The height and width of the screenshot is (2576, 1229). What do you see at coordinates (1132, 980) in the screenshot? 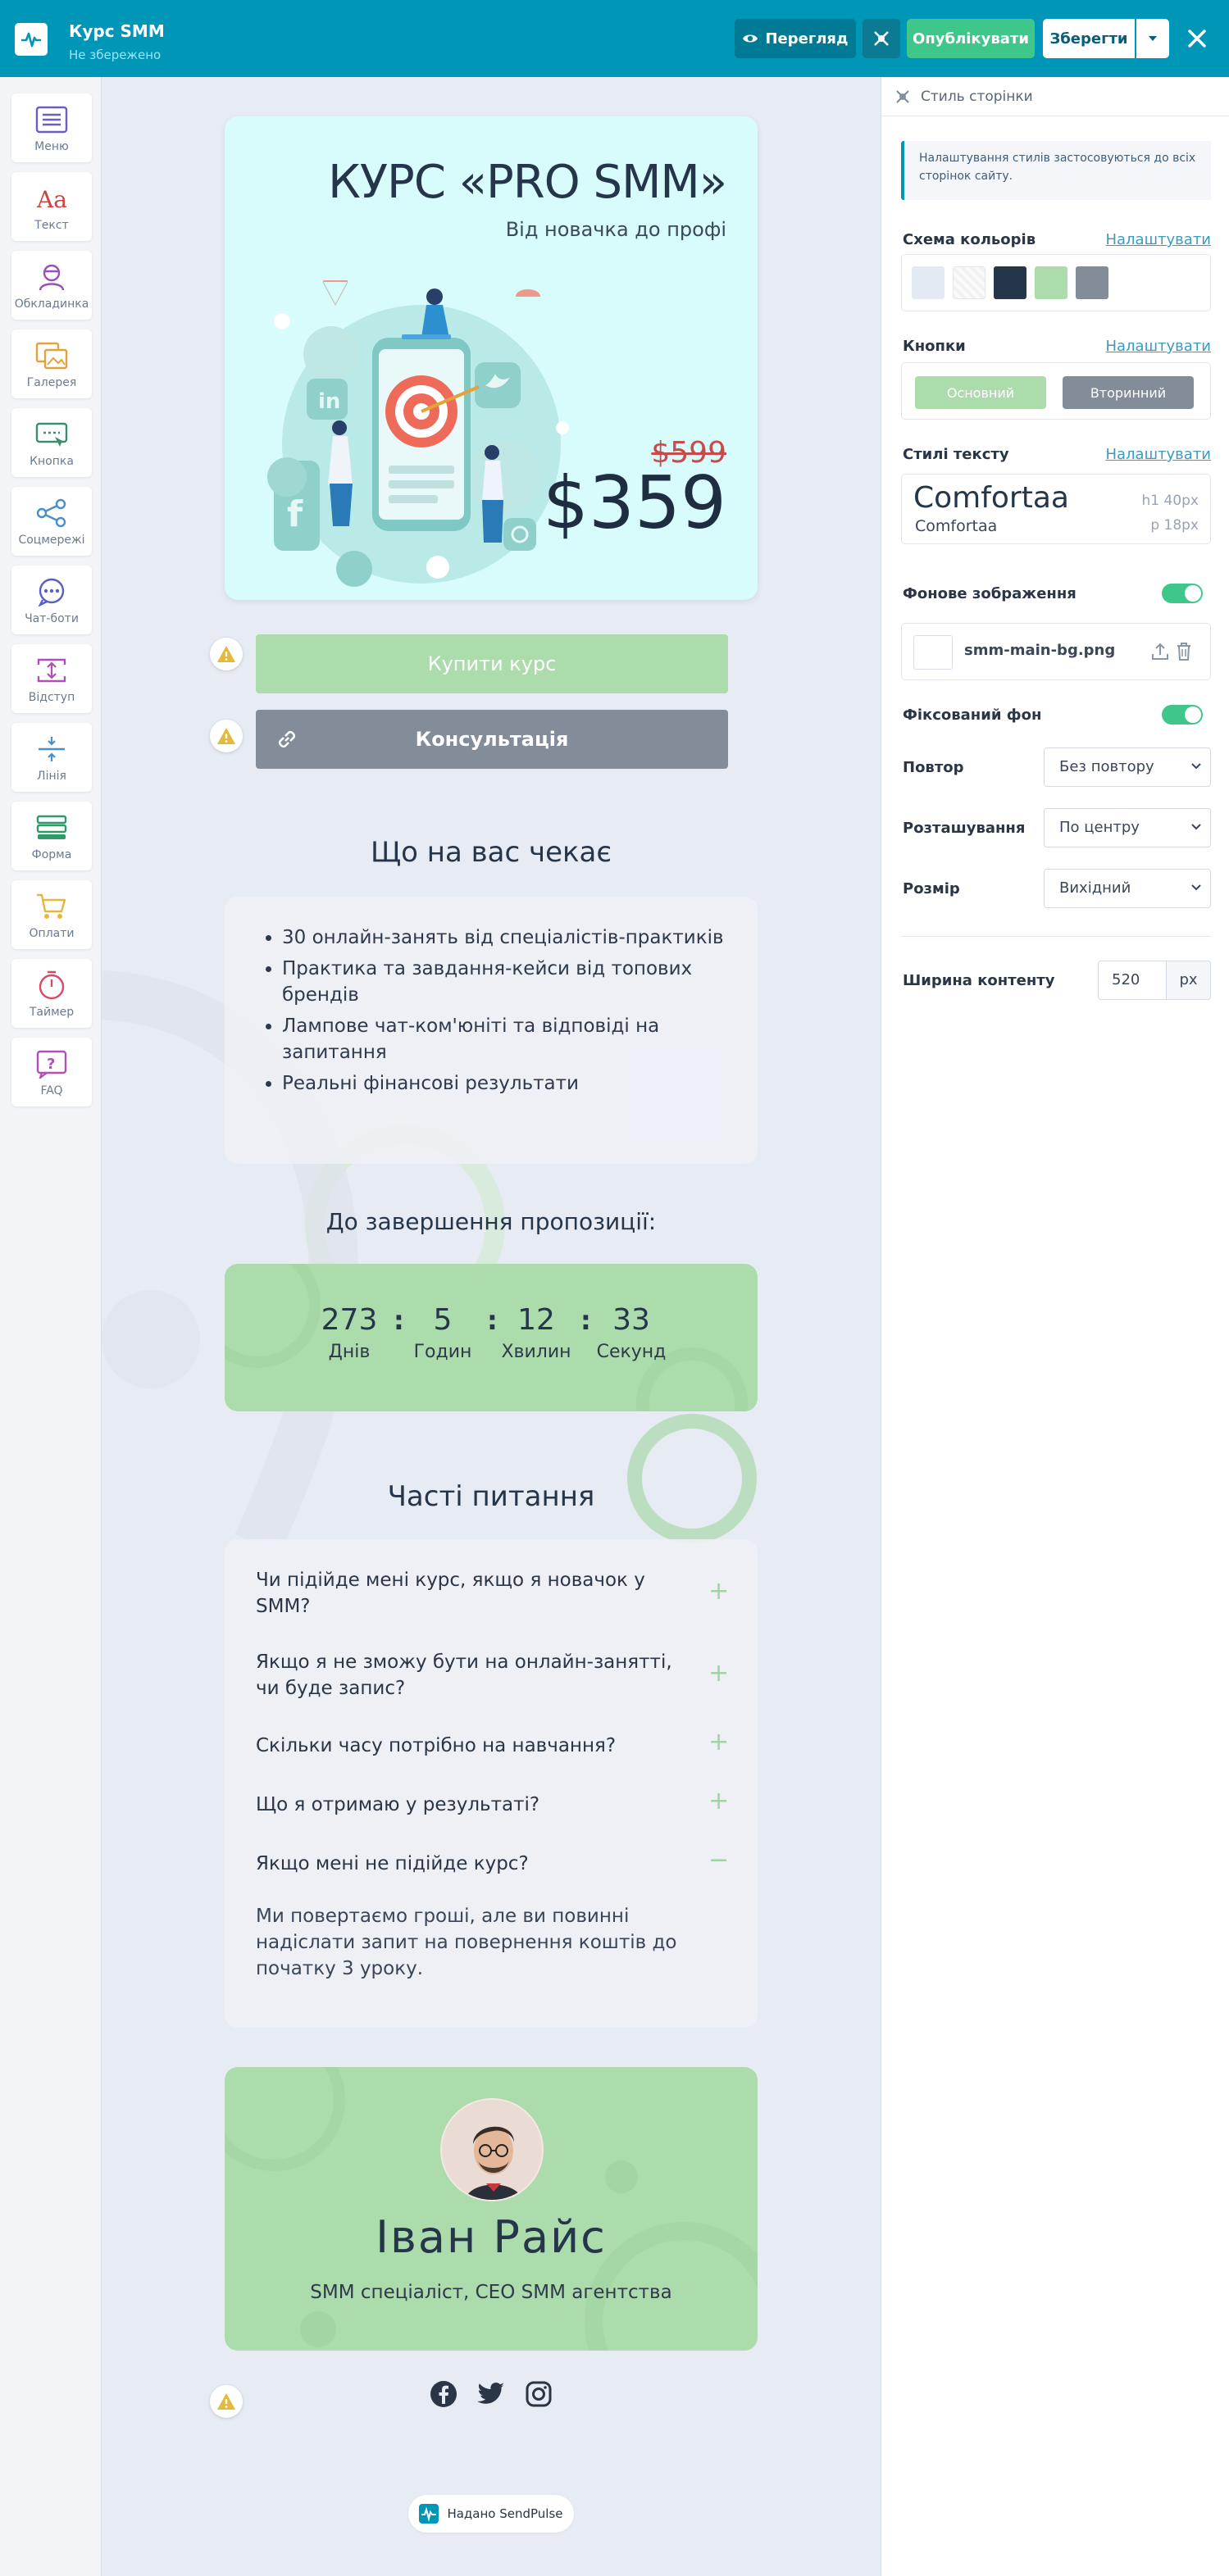
I see `content-width-input: 520` at bounding box center [1132, 980].